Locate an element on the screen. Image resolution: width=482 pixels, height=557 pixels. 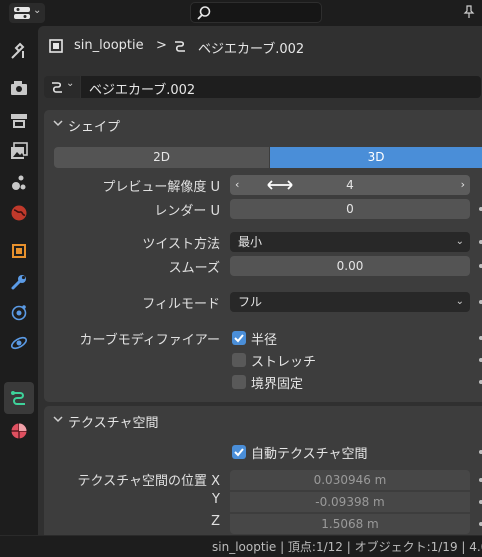
particles-tab is located at coordinates (19, 313).